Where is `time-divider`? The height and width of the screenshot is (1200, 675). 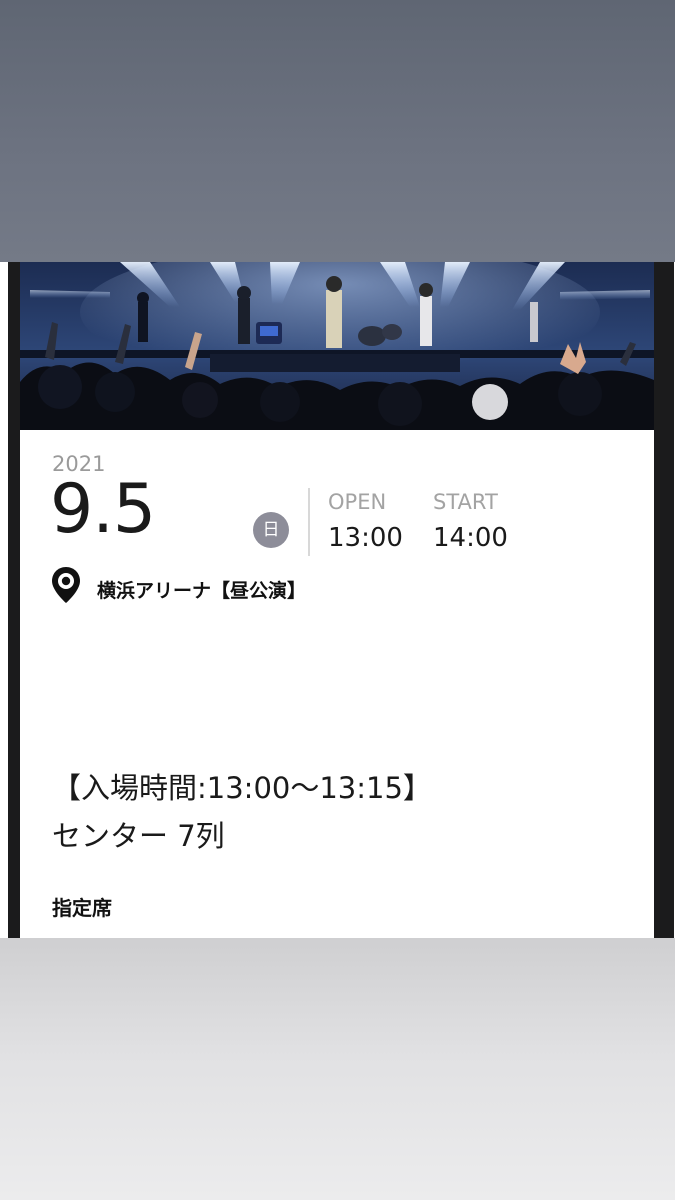 time-divider is located at coordinates (309, 522).